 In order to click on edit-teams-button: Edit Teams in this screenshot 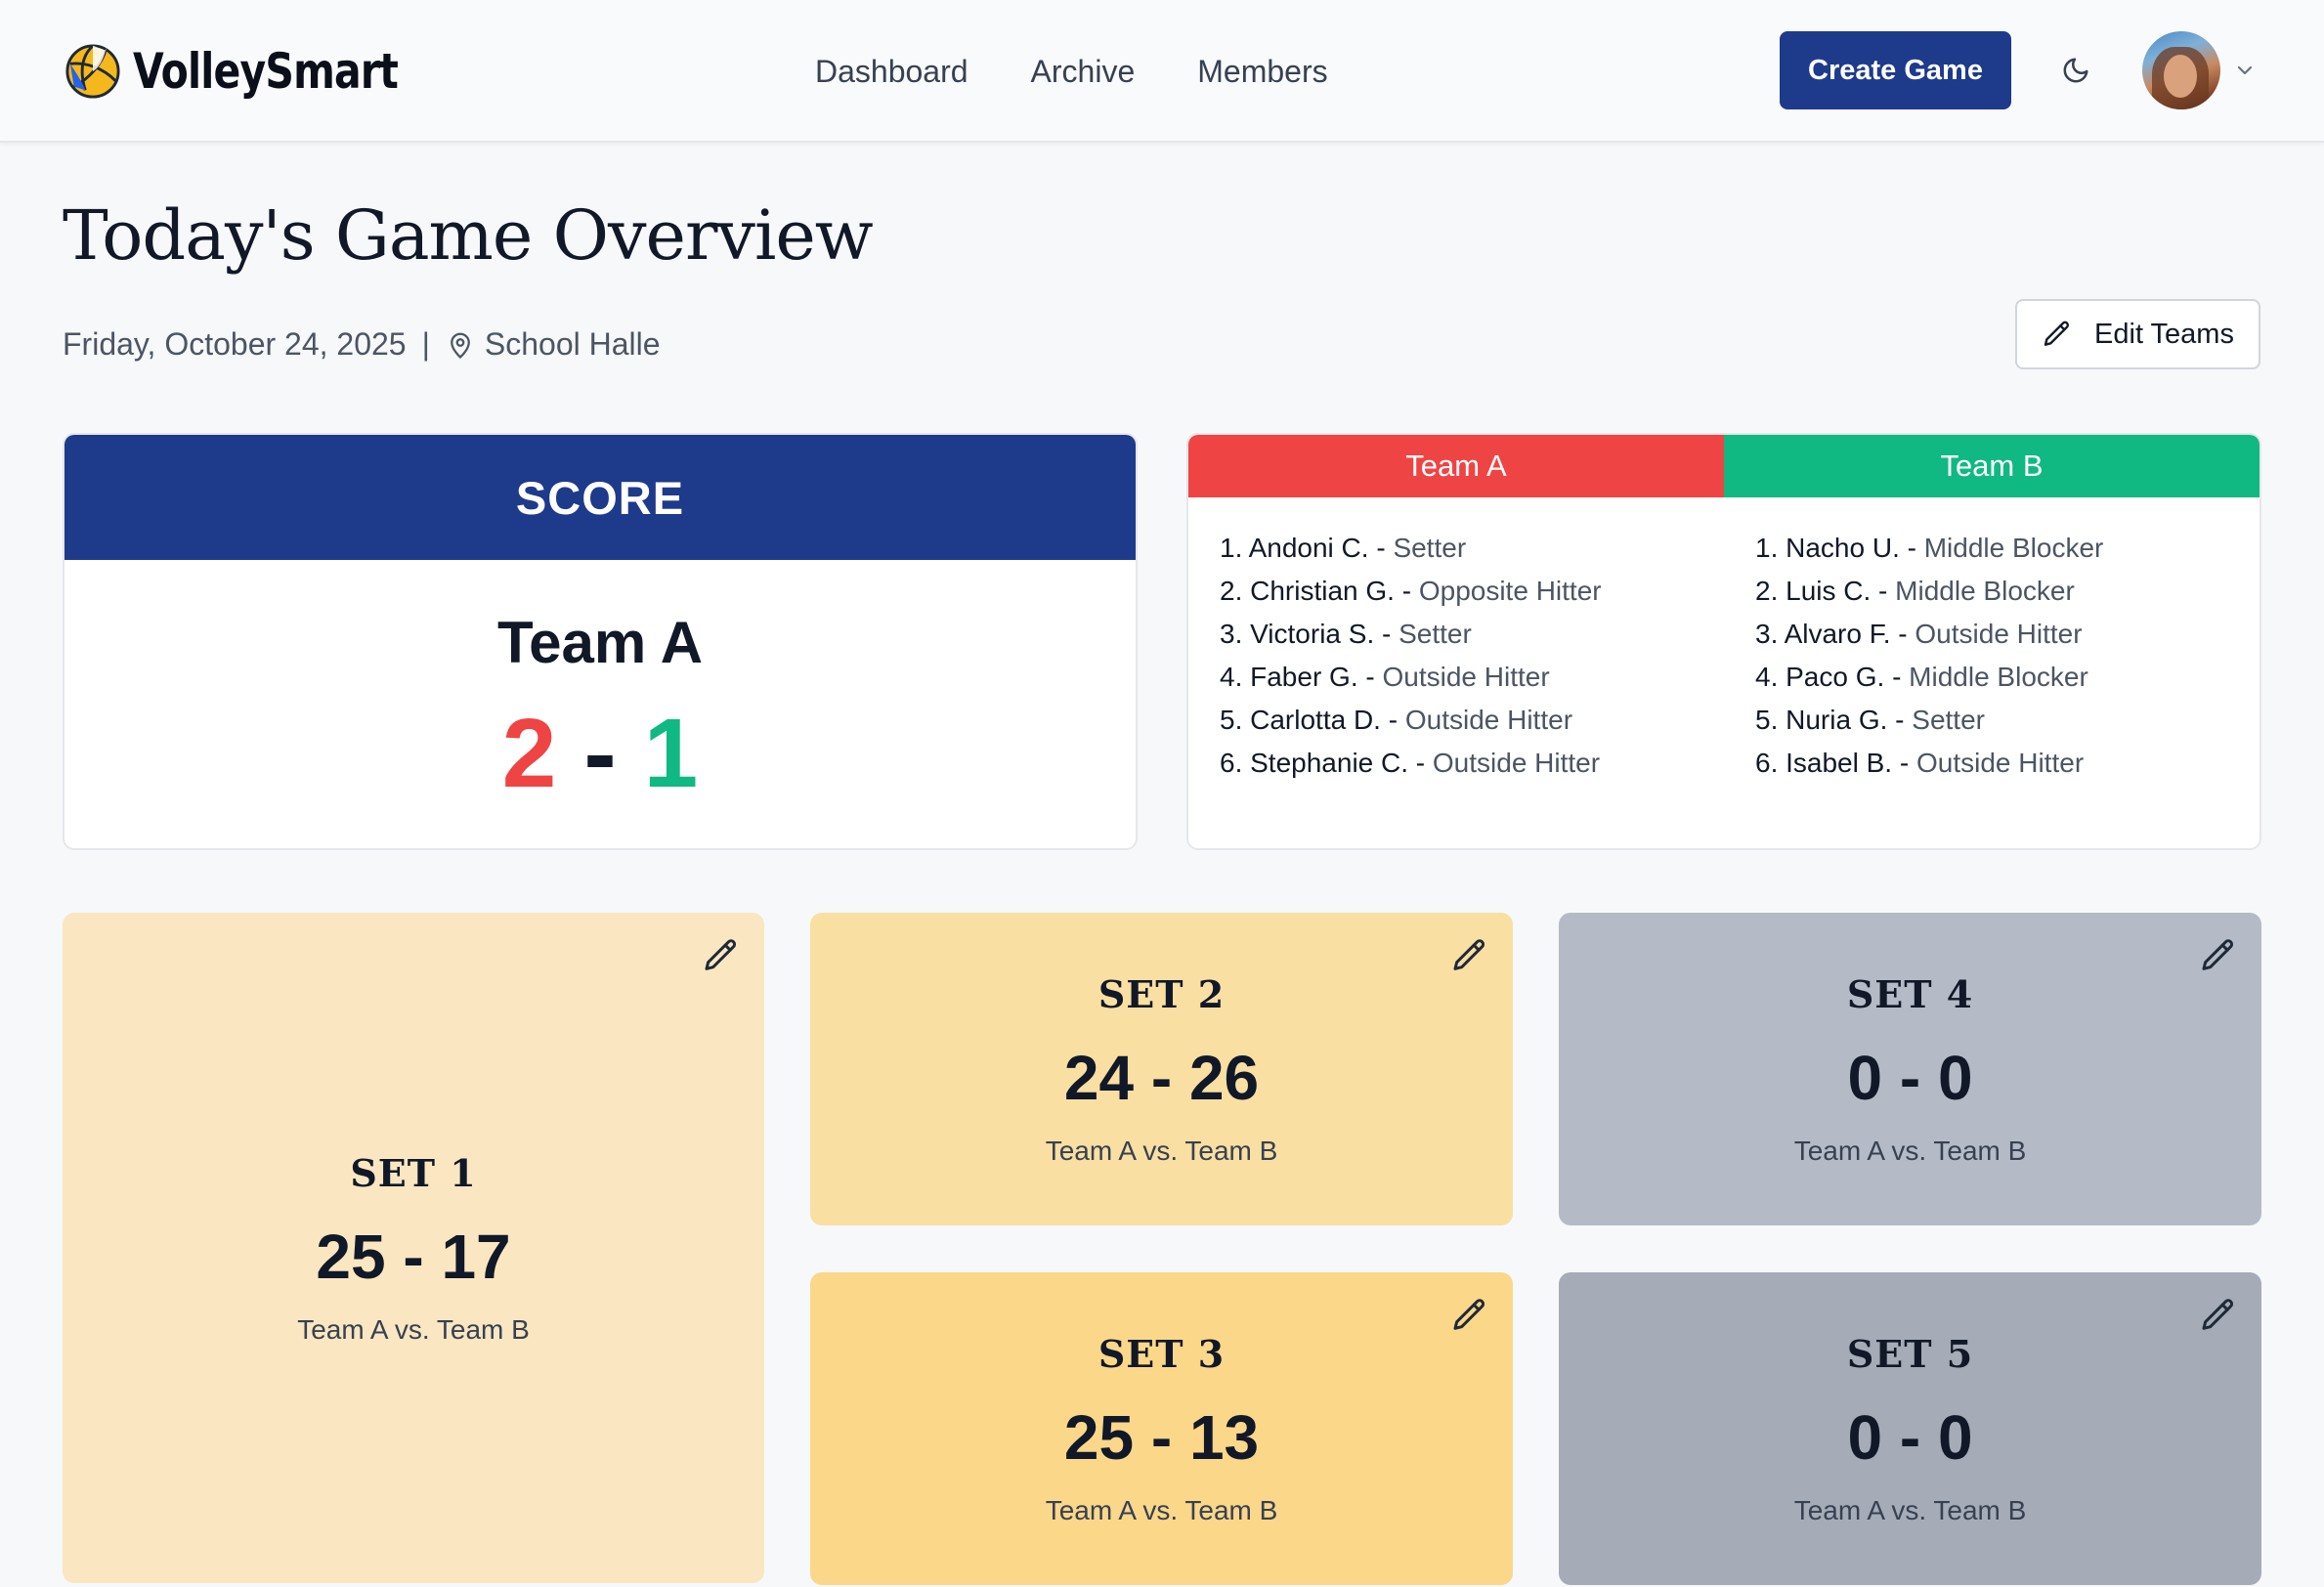, I will do `click(2137, 334)`.